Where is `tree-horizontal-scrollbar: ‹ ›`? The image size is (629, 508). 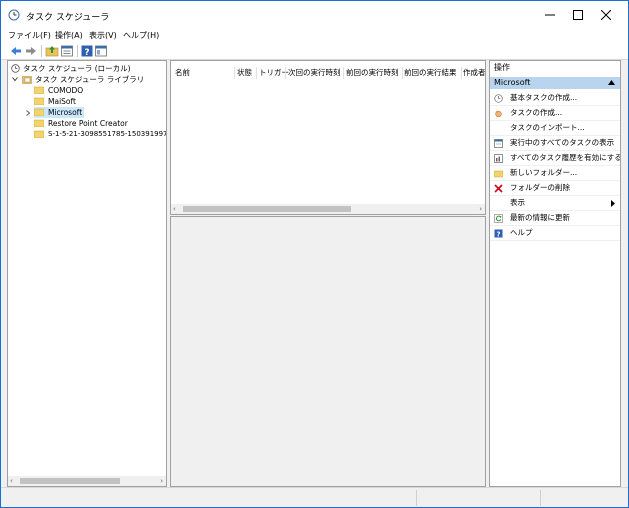 tree-horizontal-scrollbar: ‹ › is located at coordinates (87, 481).